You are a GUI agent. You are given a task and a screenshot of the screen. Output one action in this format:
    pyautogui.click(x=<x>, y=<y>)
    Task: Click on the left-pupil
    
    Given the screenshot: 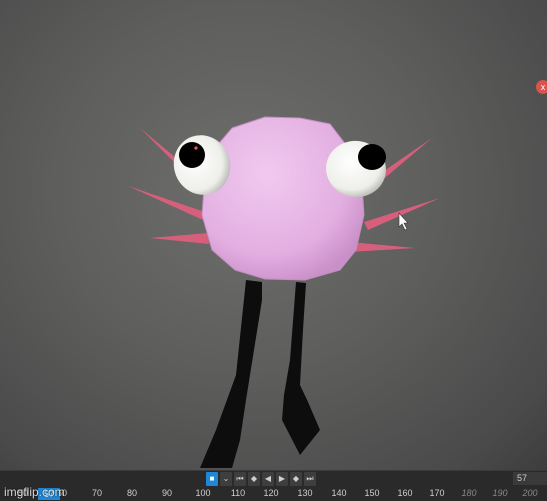 What is the action you would take?
    pyautogui.click(x=192, y=155)
    